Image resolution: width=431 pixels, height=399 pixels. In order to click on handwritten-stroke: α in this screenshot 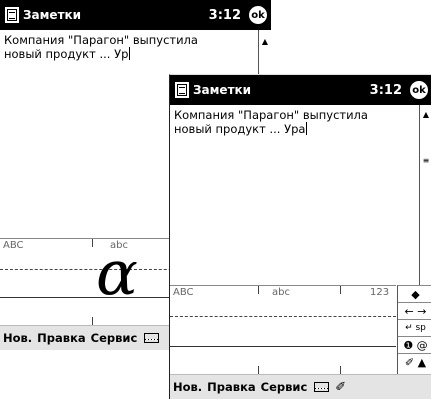, I will do `click(117, 272)`.